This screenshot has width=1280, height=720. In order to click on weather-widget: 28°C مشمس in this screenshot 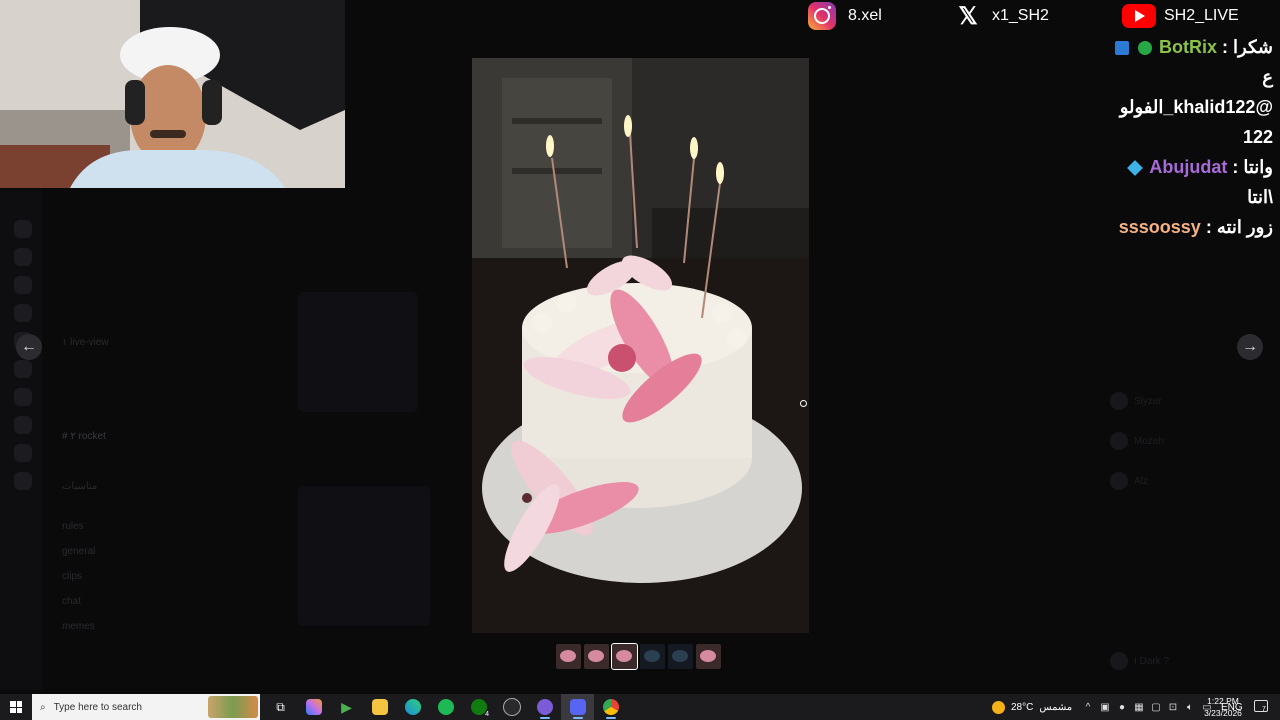, I will do `click(1032, 707)`.